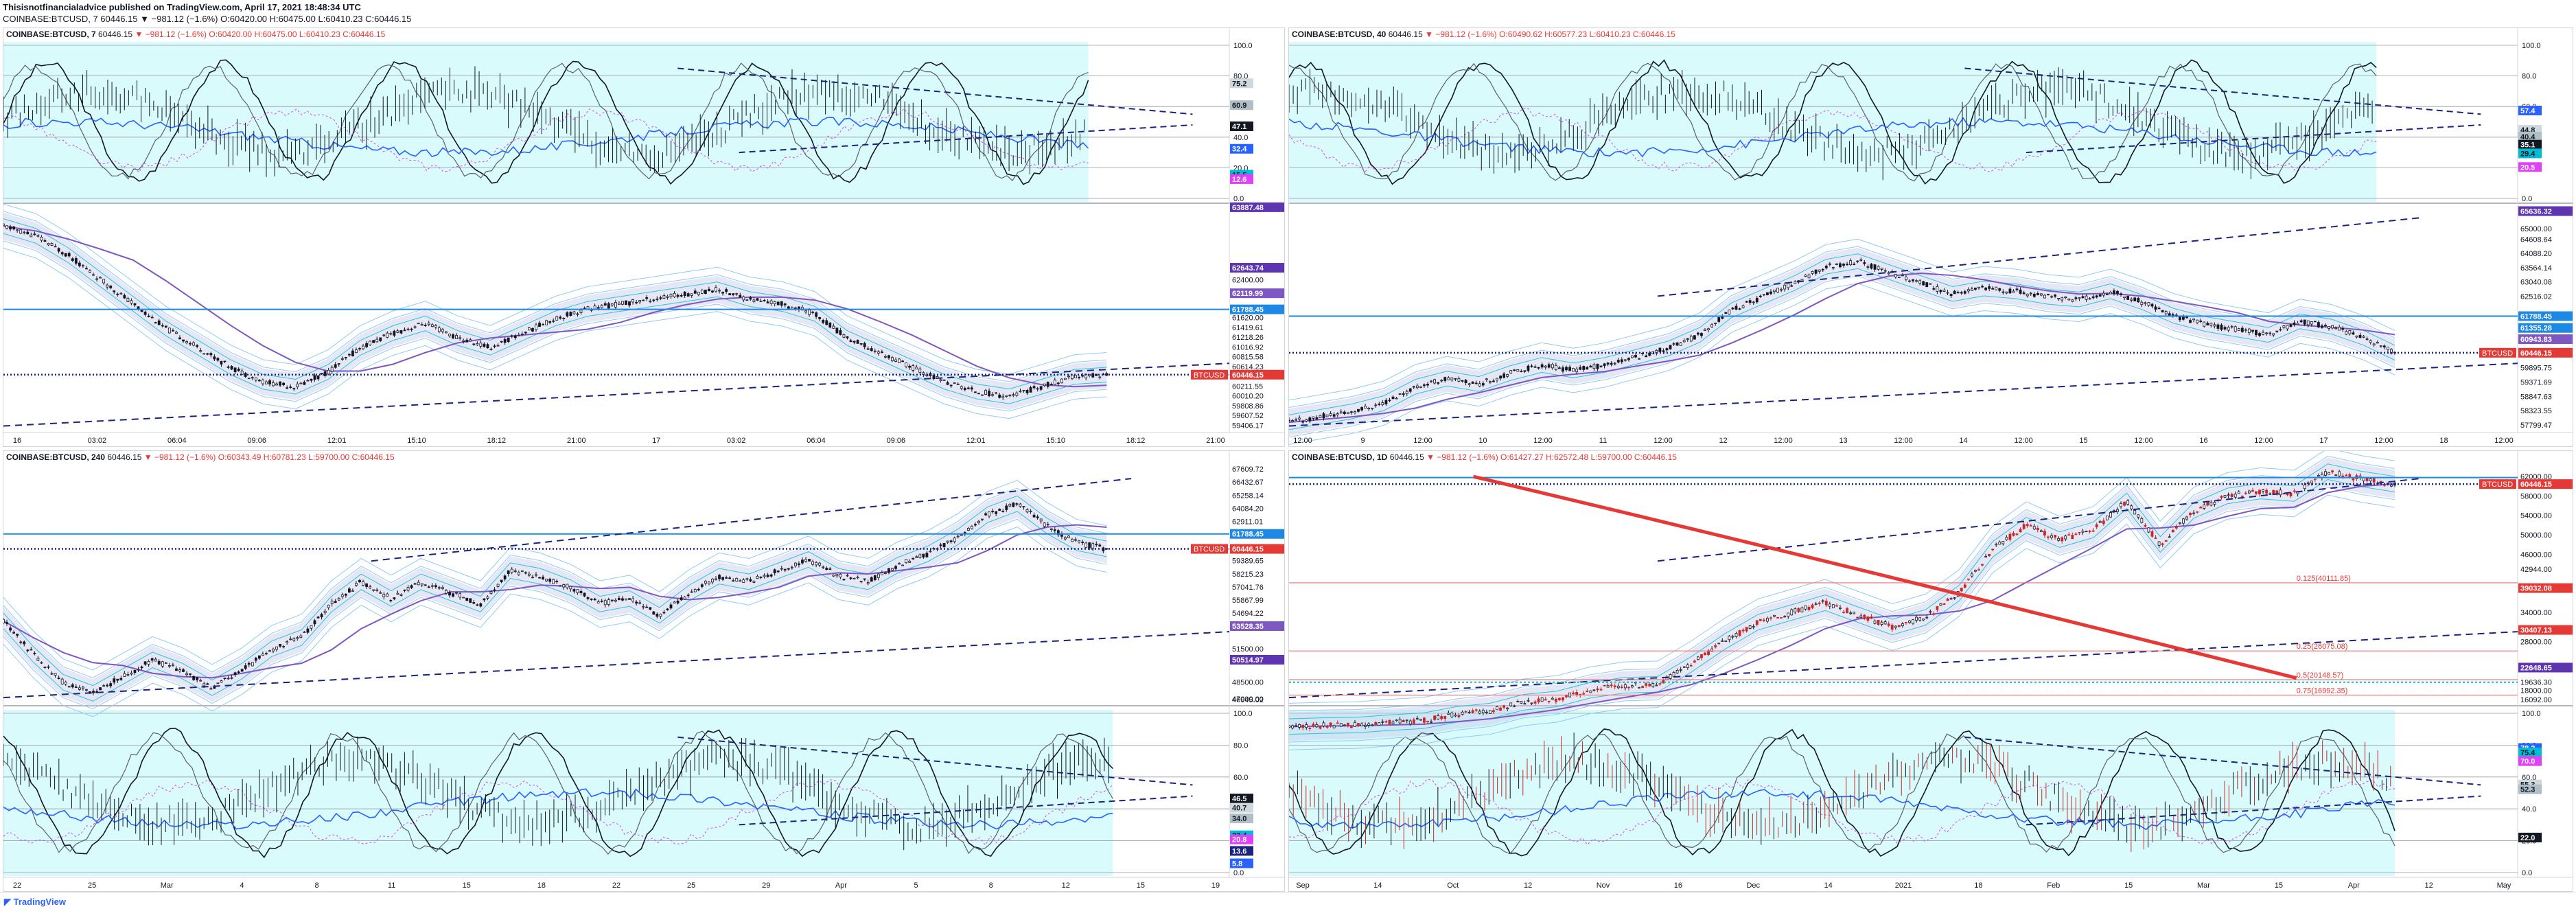  I want to click on price-tick-label: 63887.48, so click(1248, 208).